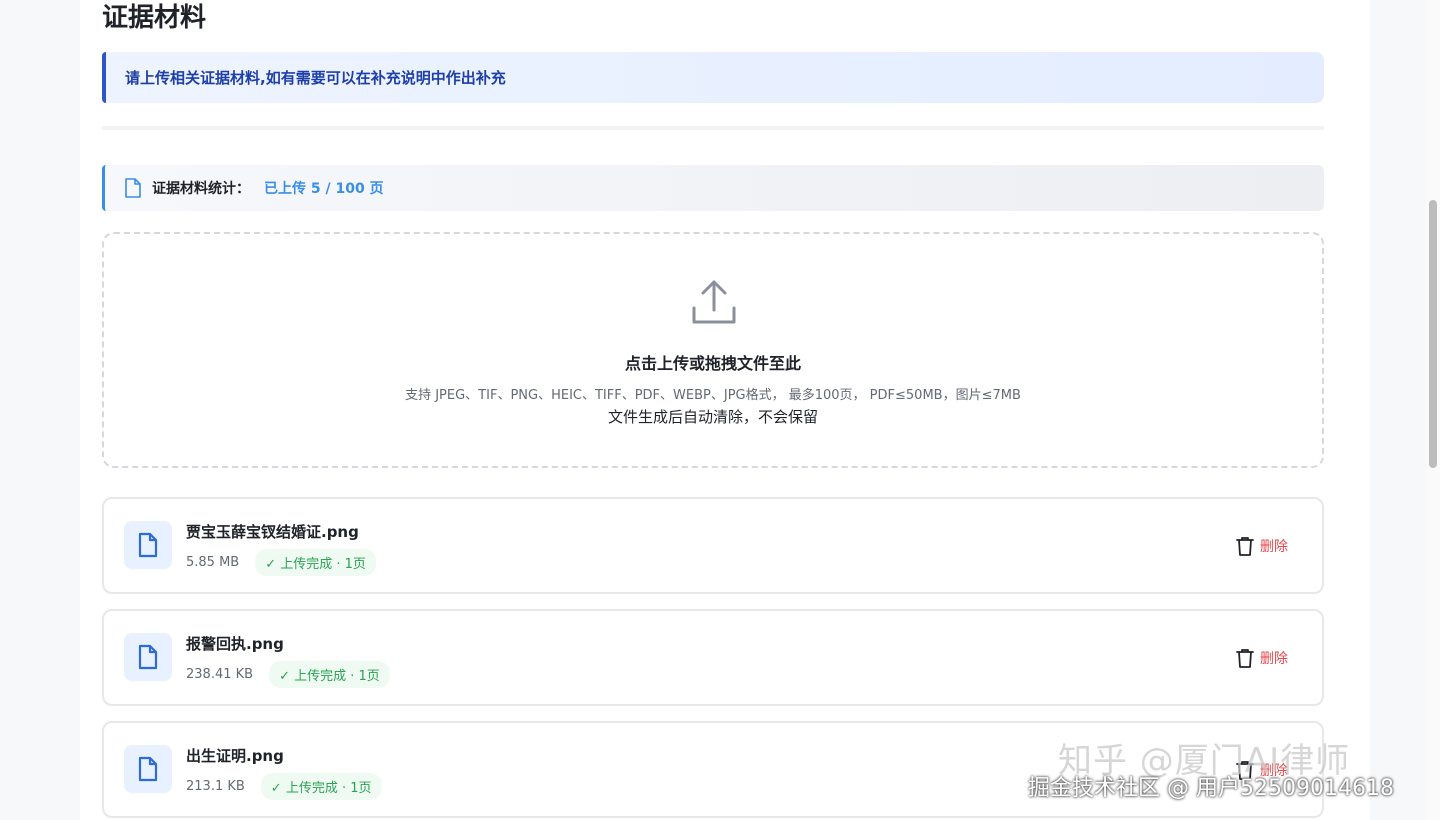 Image resolution: width=1440 pixels, height=820 pixels. Describe the element at coordinates (713, 545) in the screenshot. I see `file-card: 贾宝玉薛宝钗结婚证.png 5.85 MB ✓ 上传完成 · 1页 删除` at that location.